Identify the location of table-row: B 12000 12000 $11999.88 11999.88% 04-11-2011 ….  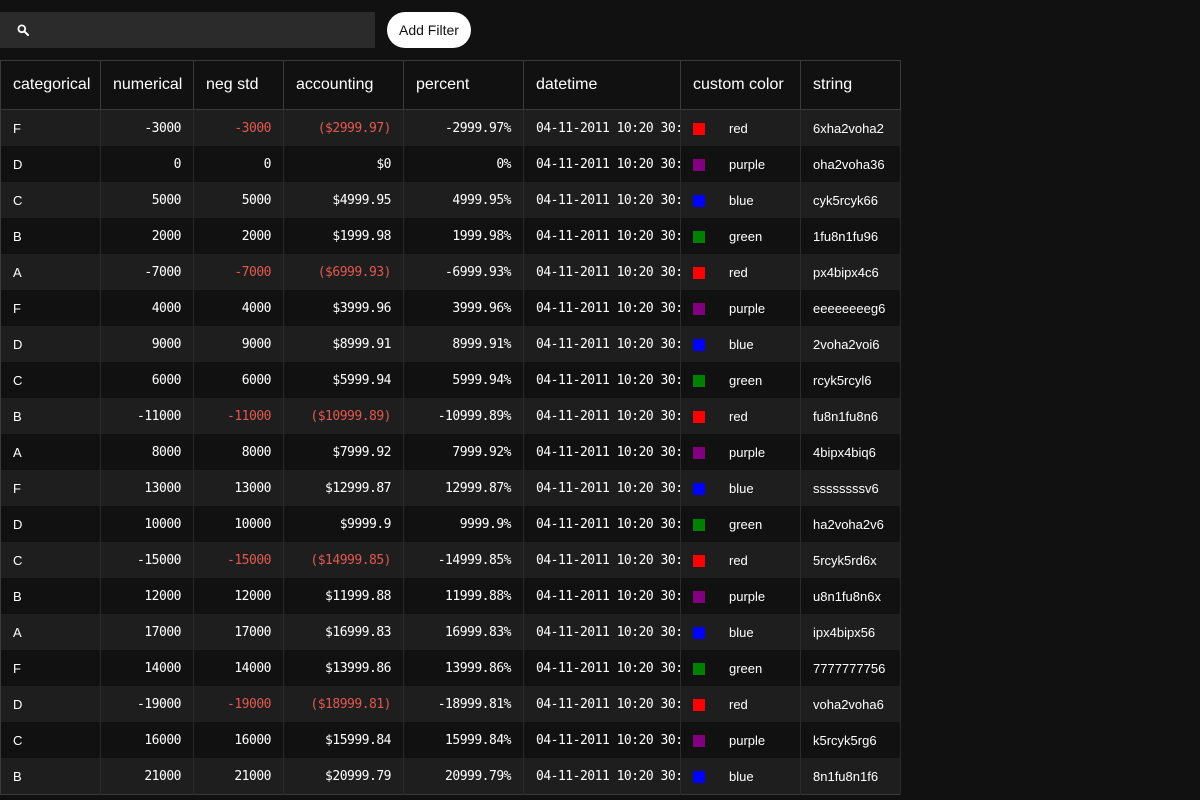
(450, 596).